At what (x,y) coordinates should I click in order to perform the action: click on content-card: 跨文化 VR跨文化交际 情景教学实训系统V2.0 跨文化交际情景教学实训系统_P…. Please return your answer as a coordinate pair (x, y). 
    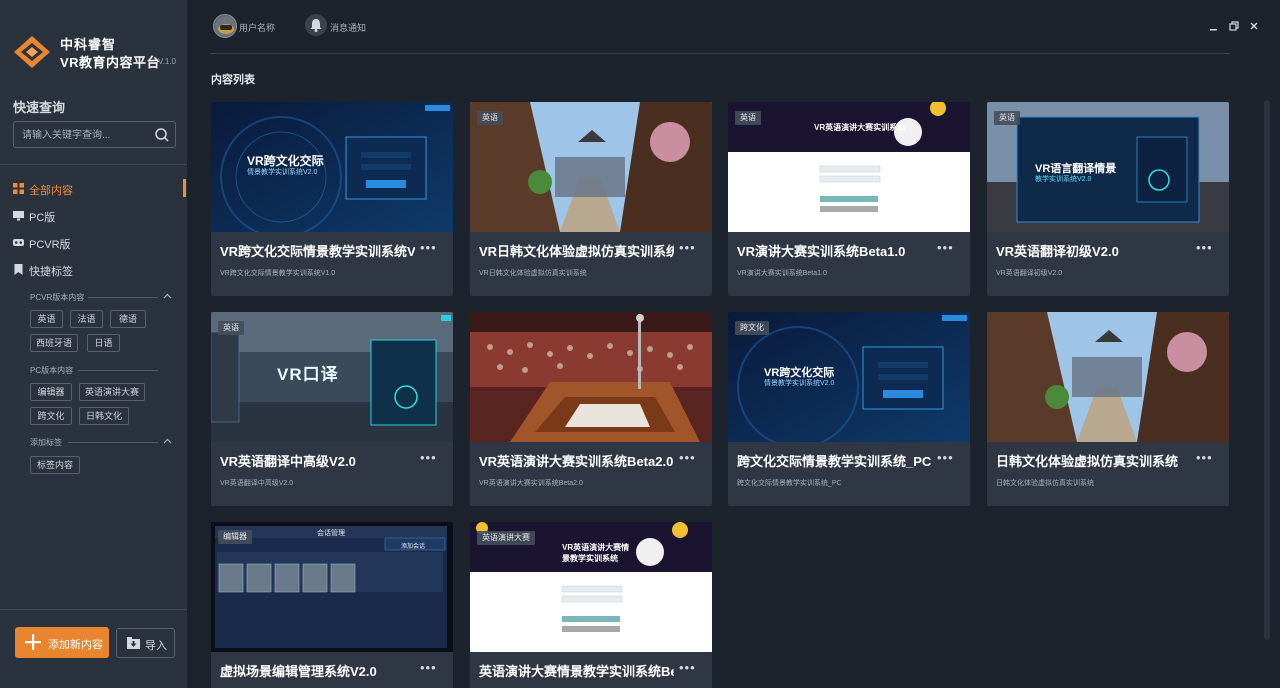
    Looking at the image, I should click on (849, 409).